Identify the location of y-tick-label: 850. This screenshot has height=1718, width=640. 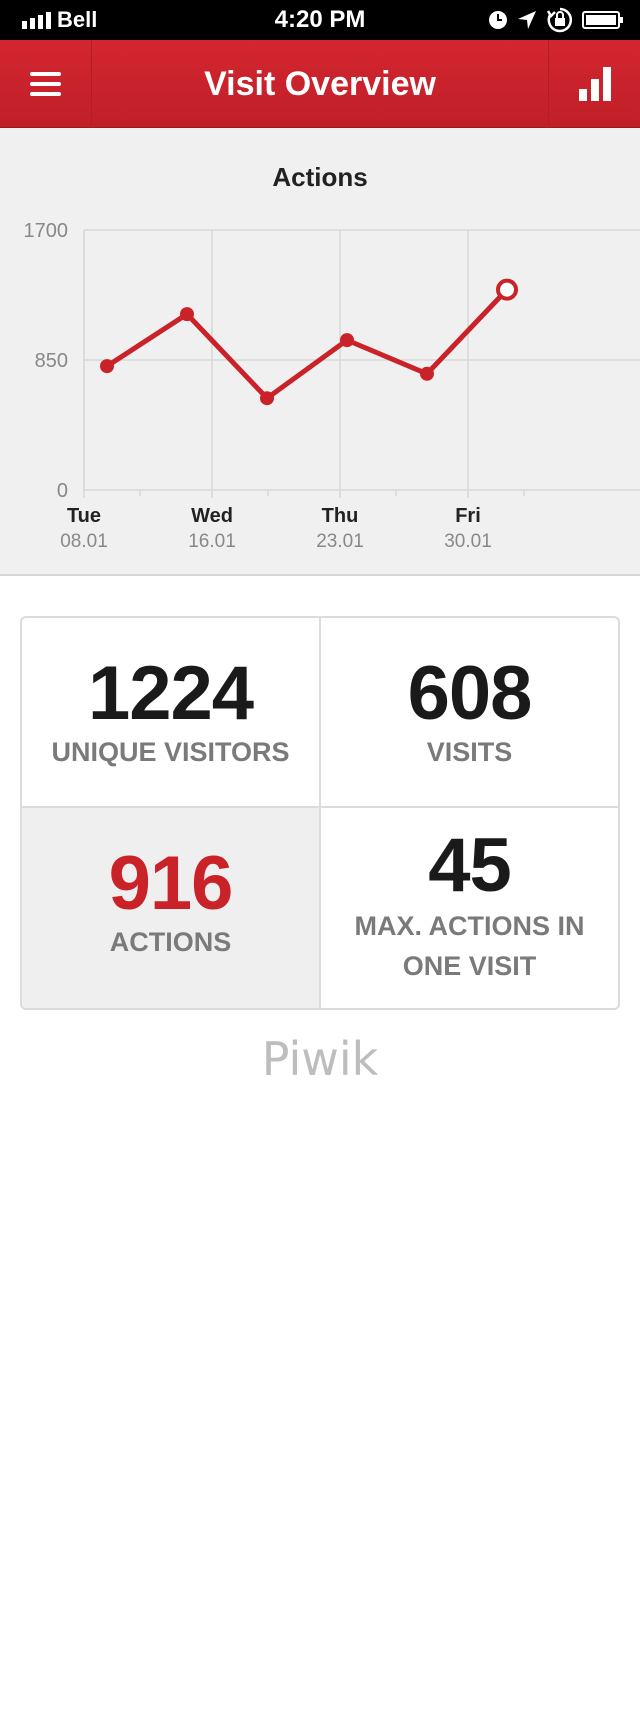
(51, 361).